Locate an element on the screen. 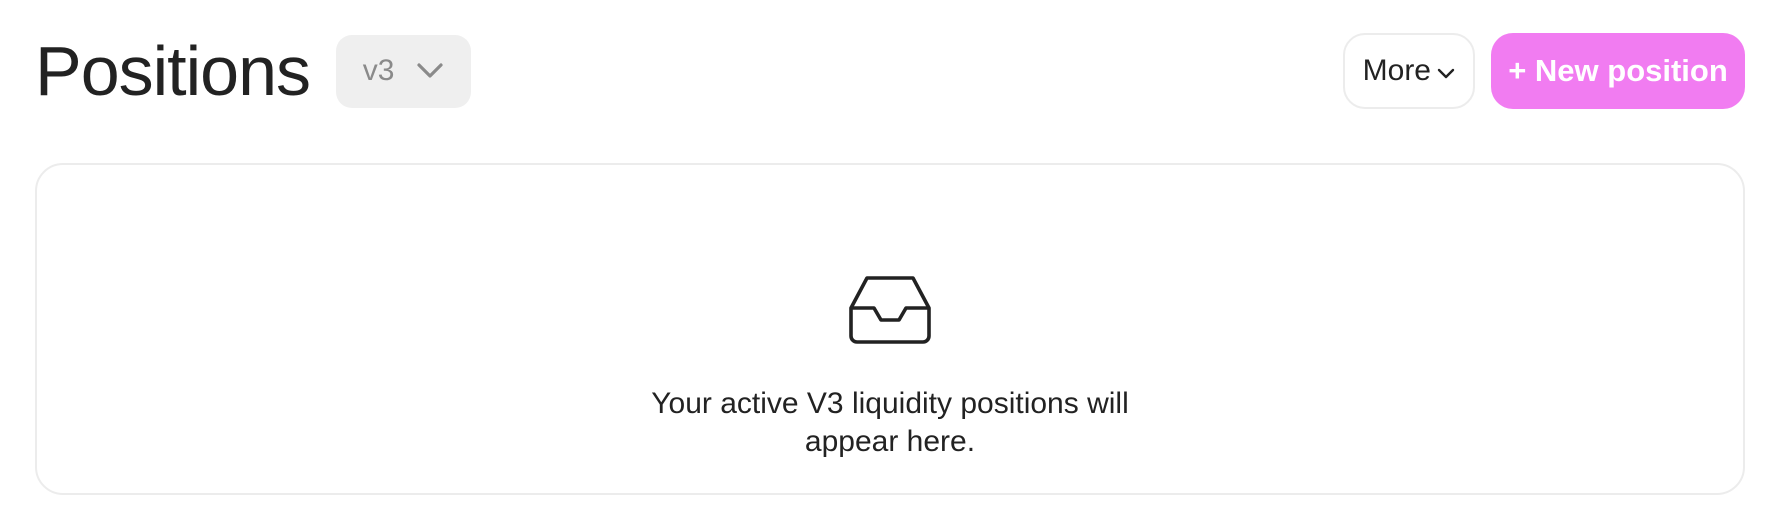  more-button-label: More is located at coordinates (1396, 70).